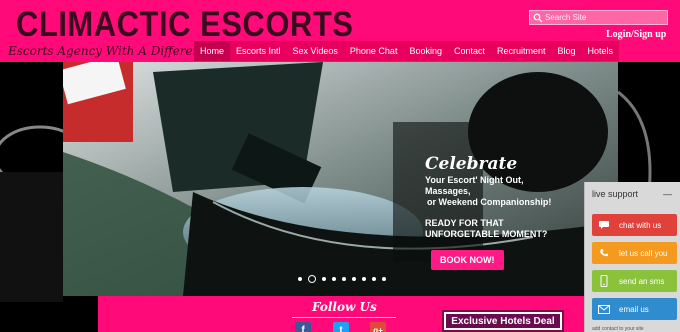 The height and width of the screenshot is (332, 680). I want to click on call-me-button: let us call you, so click(634, 253).